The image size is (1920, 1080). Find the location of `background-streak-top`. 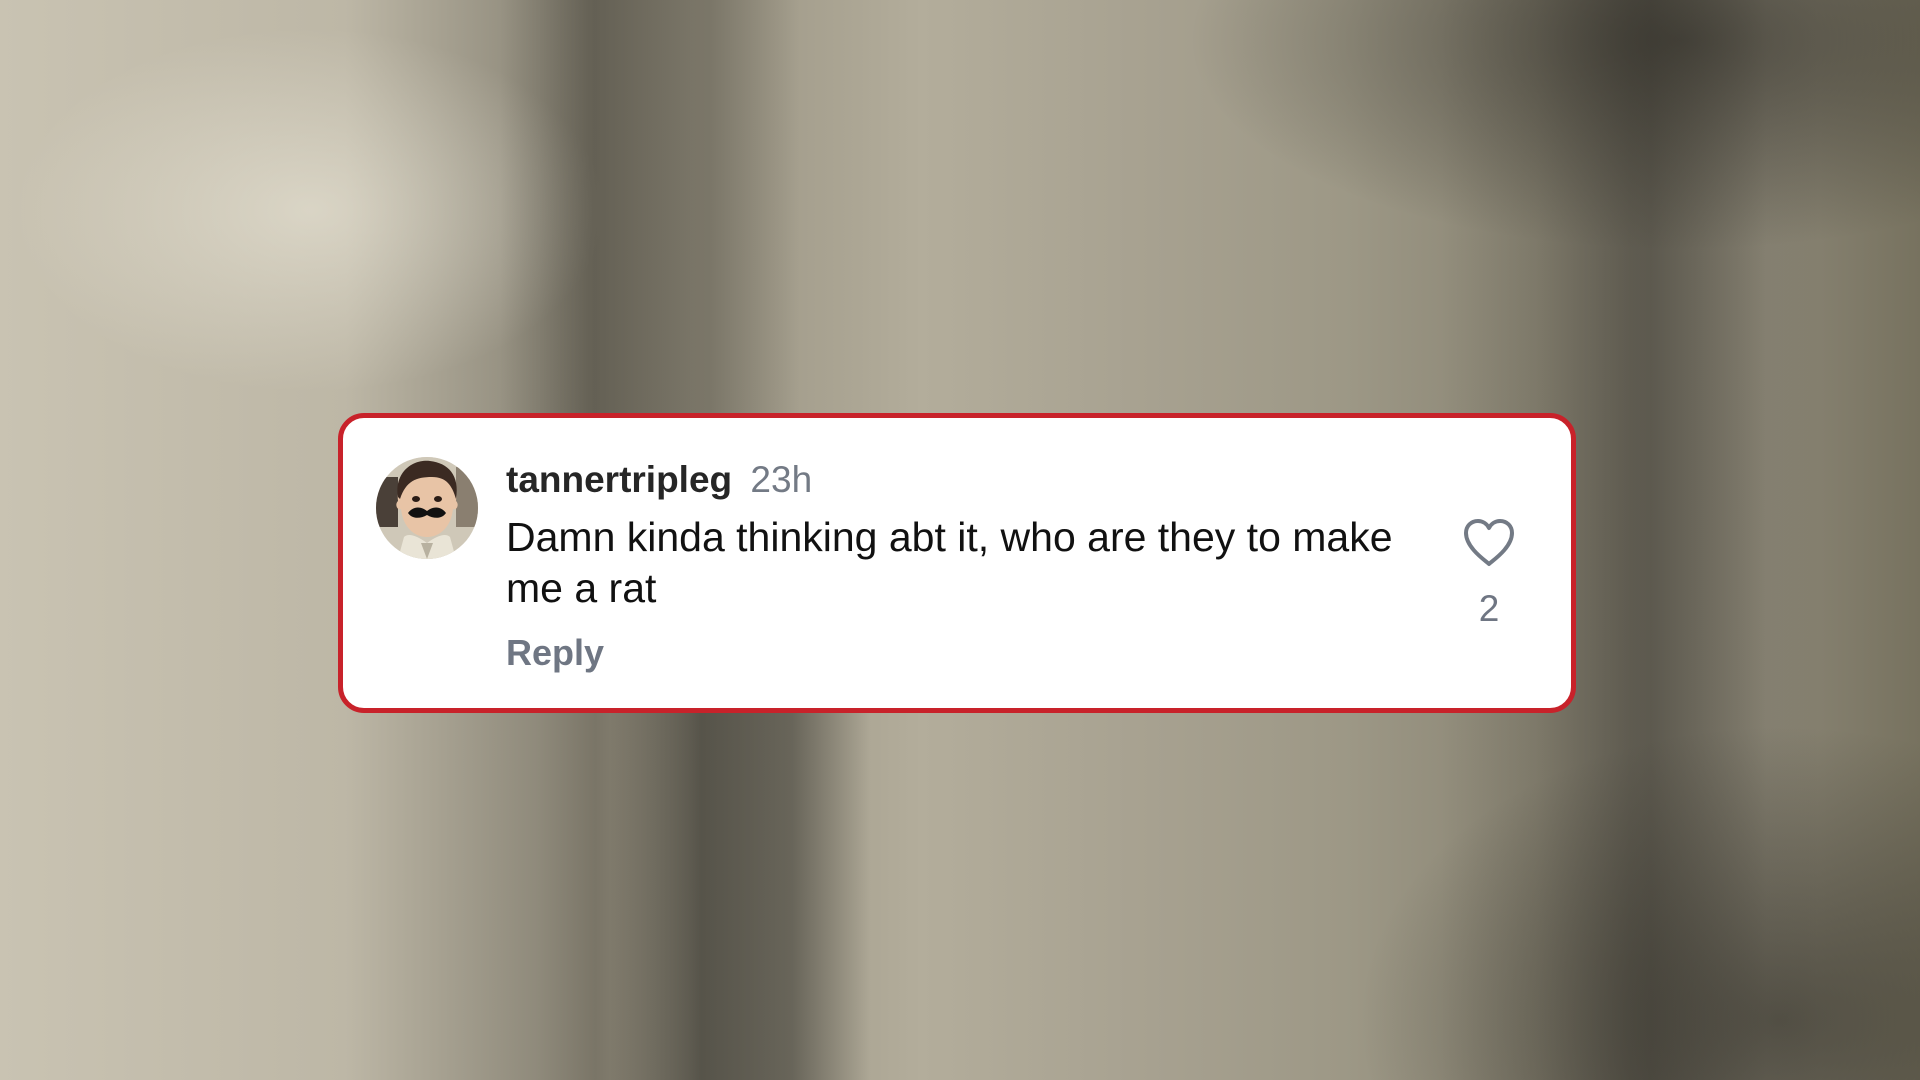

background-streak-top is located at coordinates (650, 215).